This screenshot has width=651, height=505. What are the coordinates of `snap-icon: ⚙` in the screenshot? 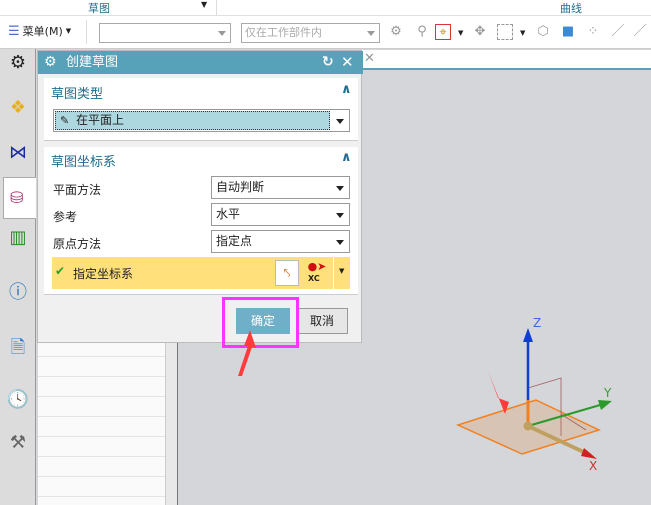 It's located at (396, 32).